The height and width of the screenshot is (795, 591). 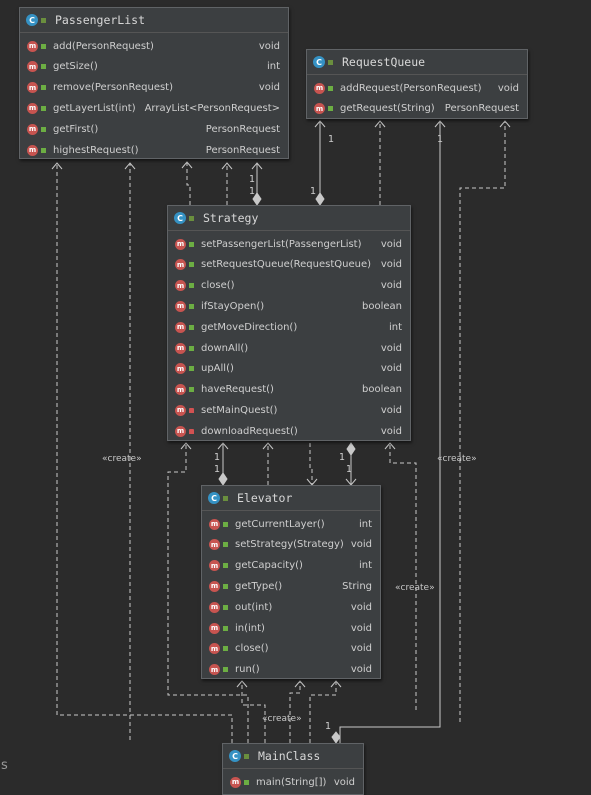 What do you see at coordinates (289, 306) in the screenshot?
I see `method-row: m ifStayOpen() boolean` at bounding box center [289, 306].